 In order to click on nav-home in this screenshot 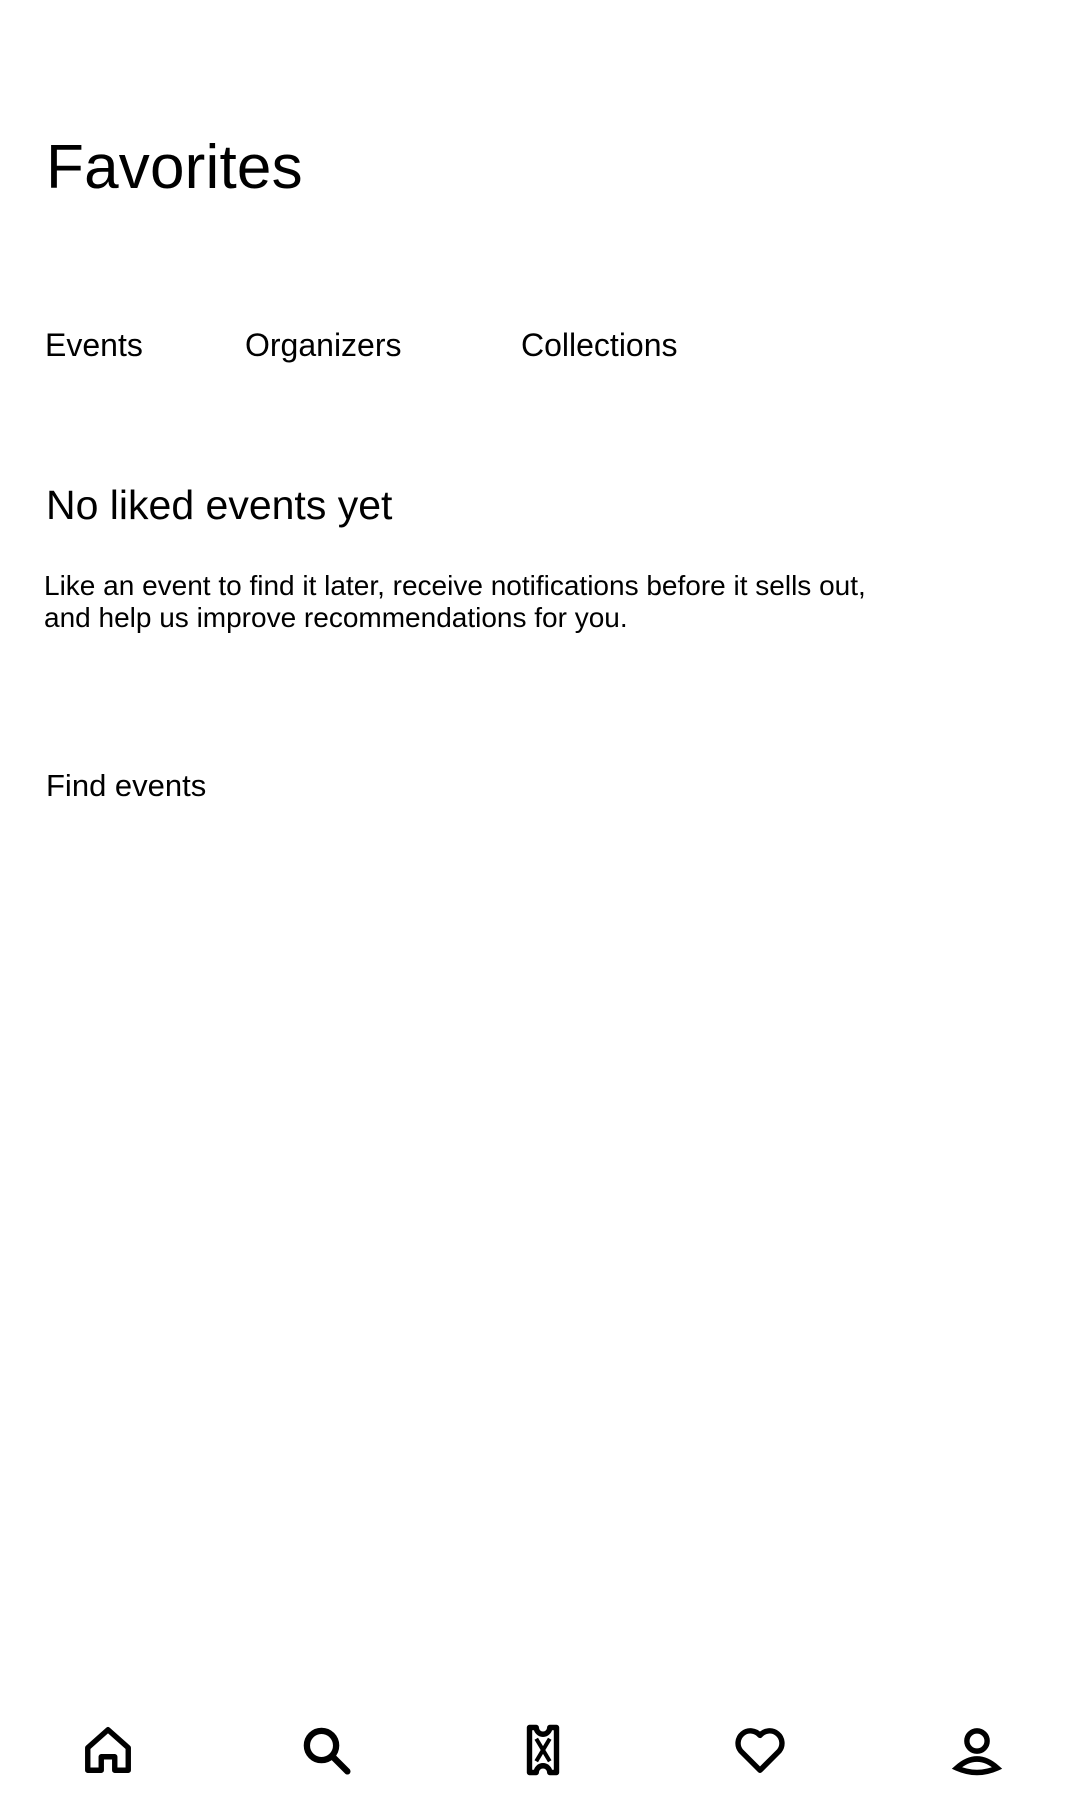, I will do `click(108, 1750)`.